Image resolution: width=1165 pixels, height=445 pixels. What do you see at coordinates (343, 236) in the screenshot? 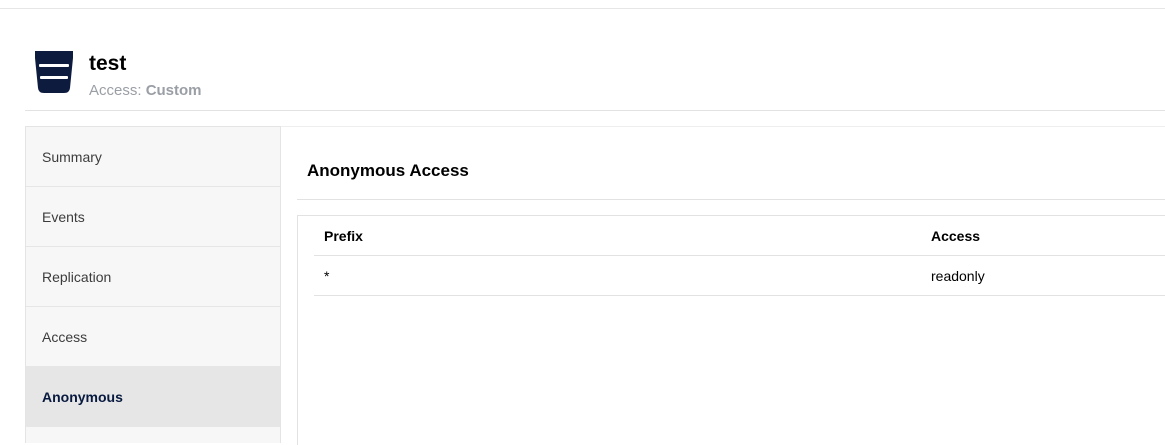
I see `column-header-prefix: Prefix` at bounding box center [343, 236].